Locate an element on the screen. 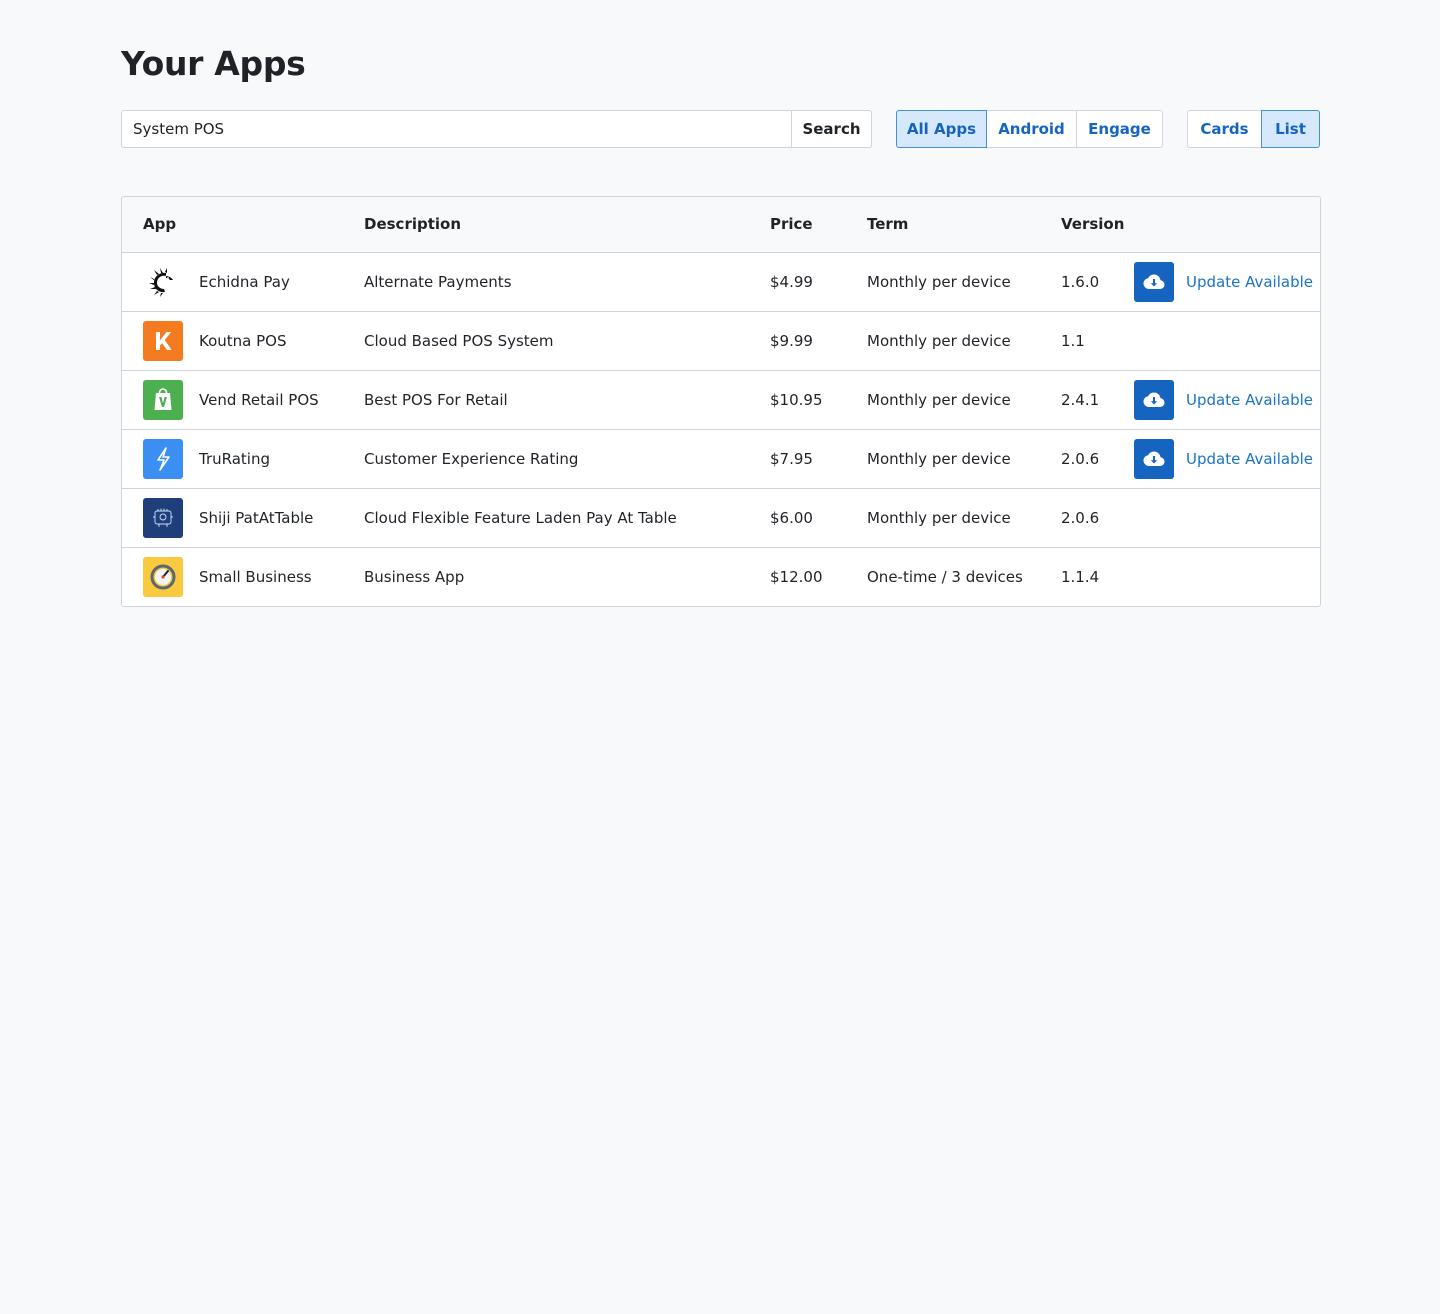 The image size is (1440, 1314). app-price: $12.00 is located at coordinates (796, 576).